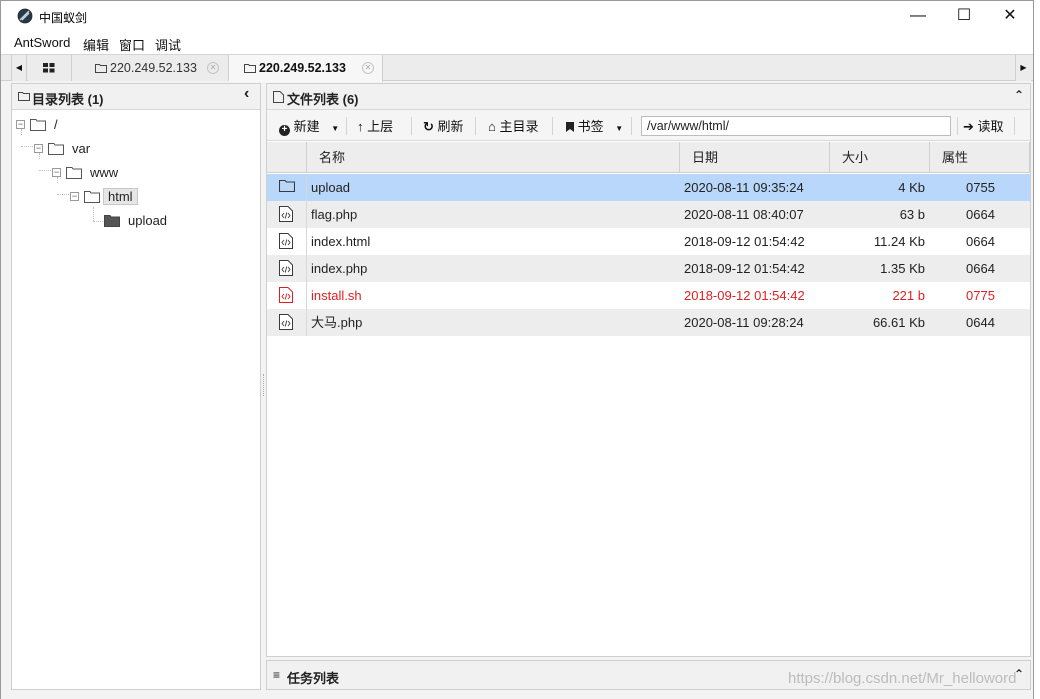 The image size is (1040, 699). What do you see at coordinates (796, 126) in the screenshot?
I see `path-input` at bounding box center [796, 126].